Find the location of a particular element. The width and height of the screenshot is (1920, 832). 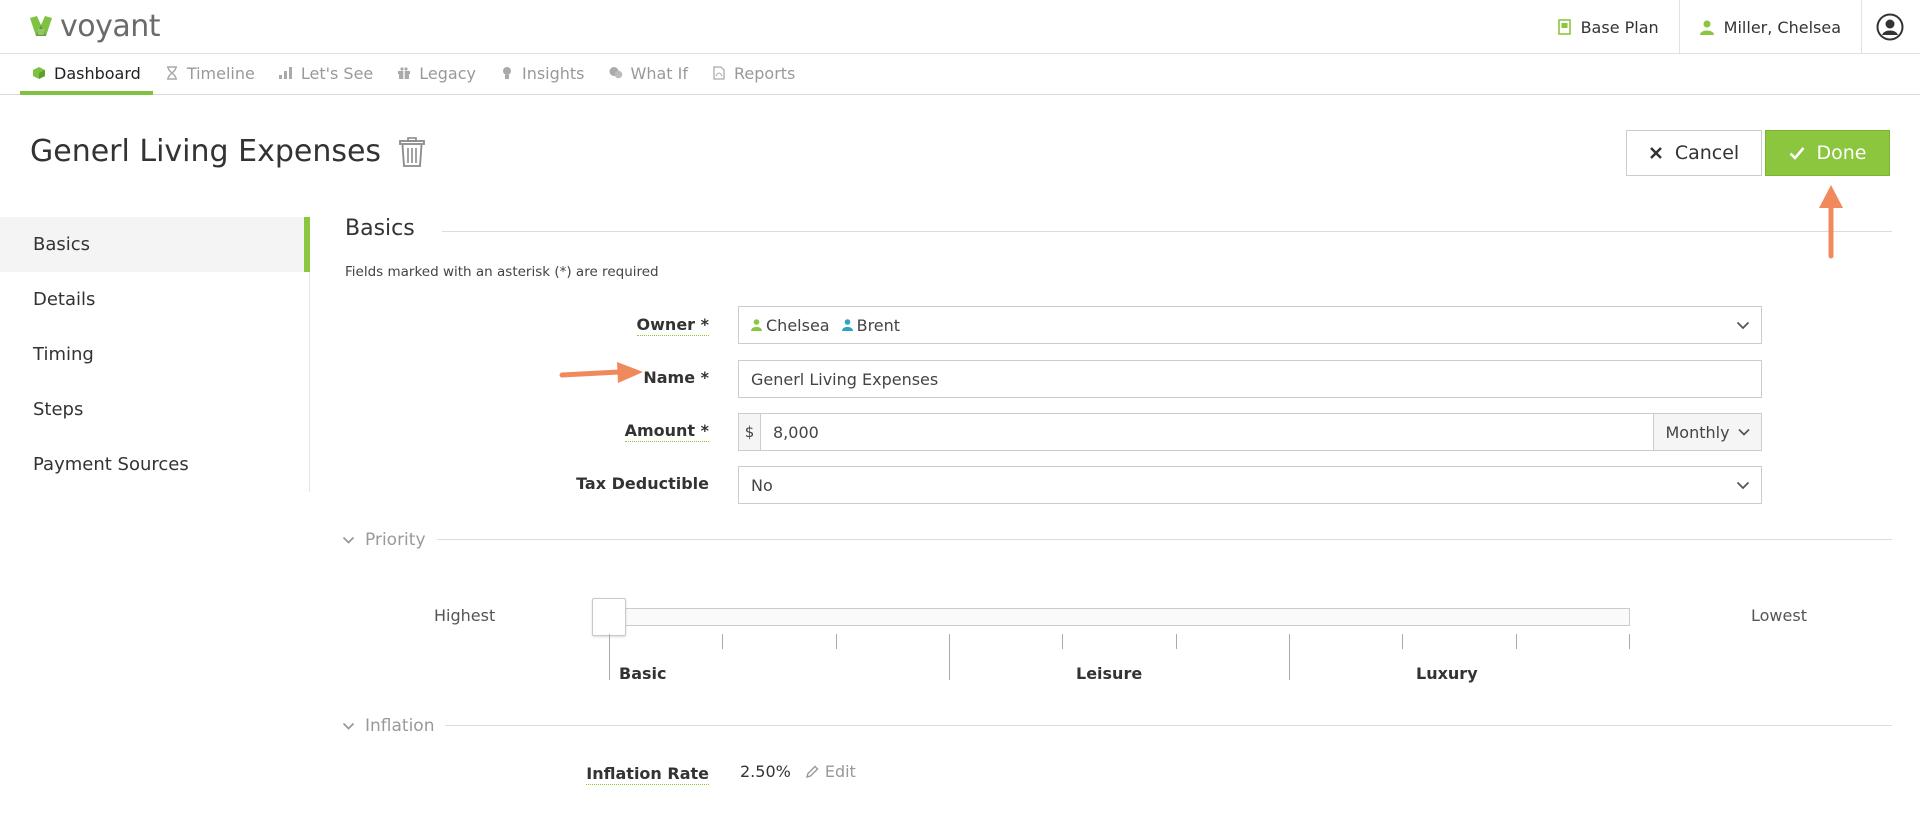

sidebar-item-label: Timing is located at coordinates (63, 354).